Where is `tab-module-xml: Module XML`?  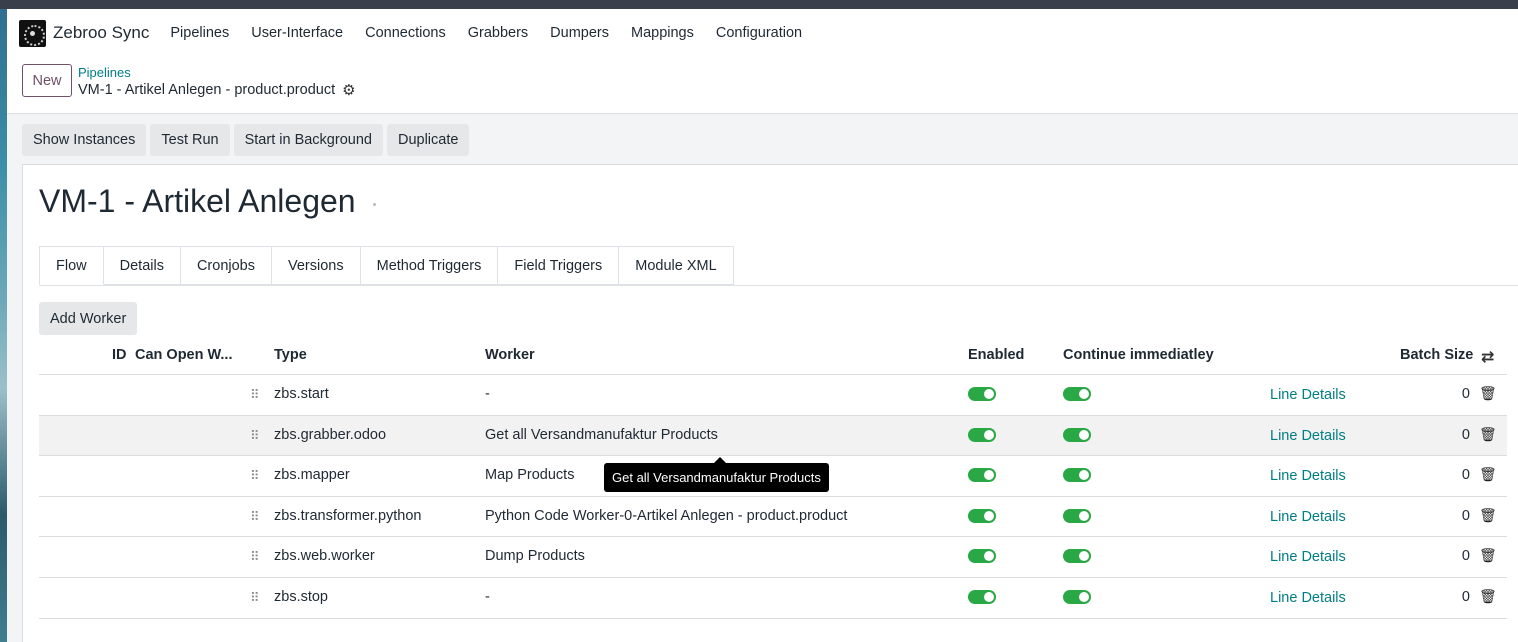 tab-module-xml: Module XML is located at coordinates (676, 265).